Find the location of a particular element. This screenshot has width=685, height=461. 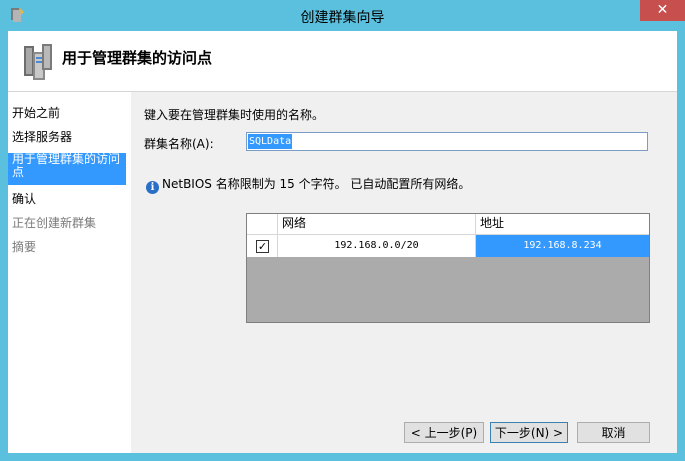

next-button: 下一步(N) > is located at coordinates (529, 432).